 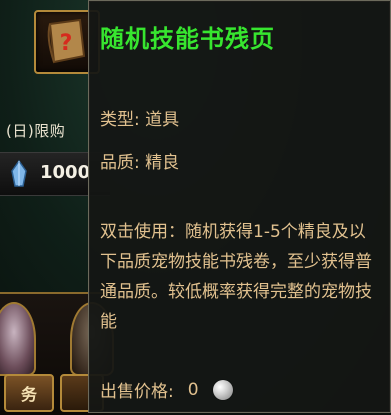 I want to click on item-type: 类型: 道具, so click(x=140, y=120).